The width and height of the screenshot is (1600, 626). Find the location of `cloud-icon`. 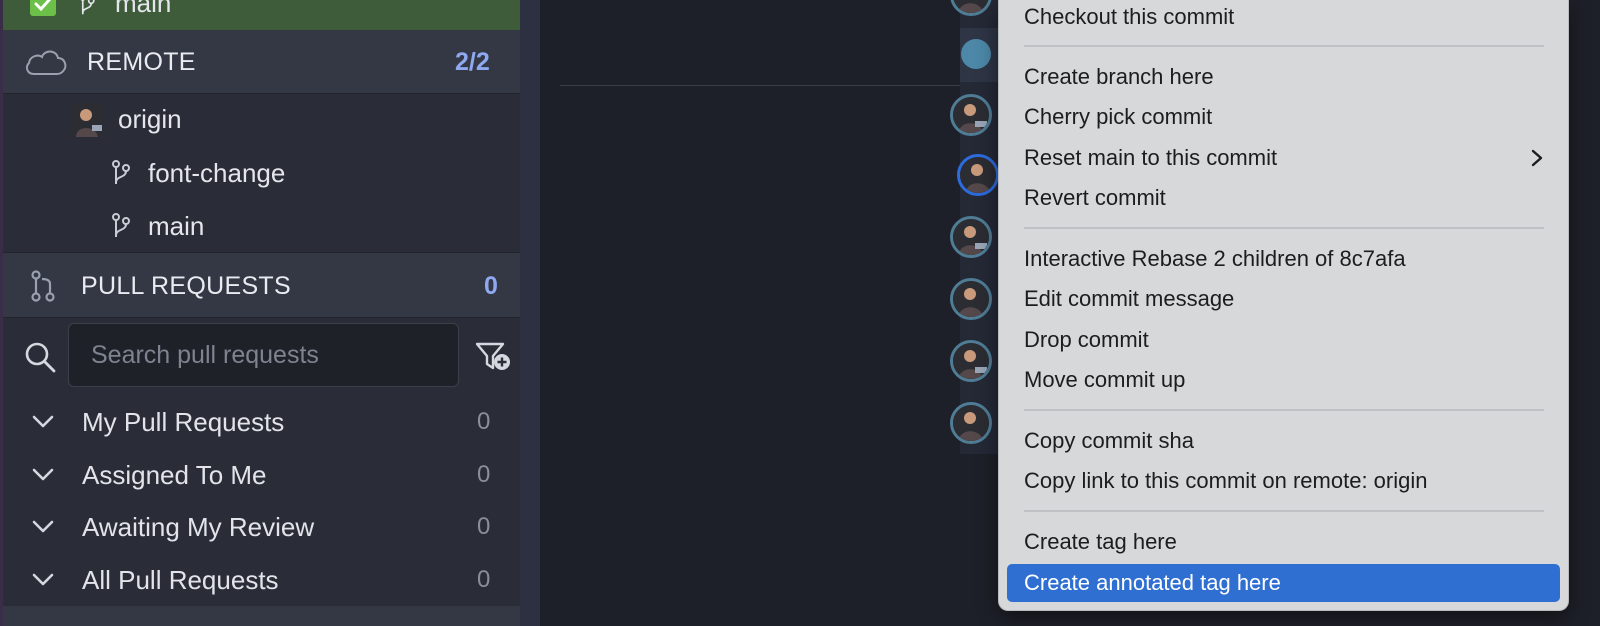

cloud-icon is located at coordinates (46, 62).